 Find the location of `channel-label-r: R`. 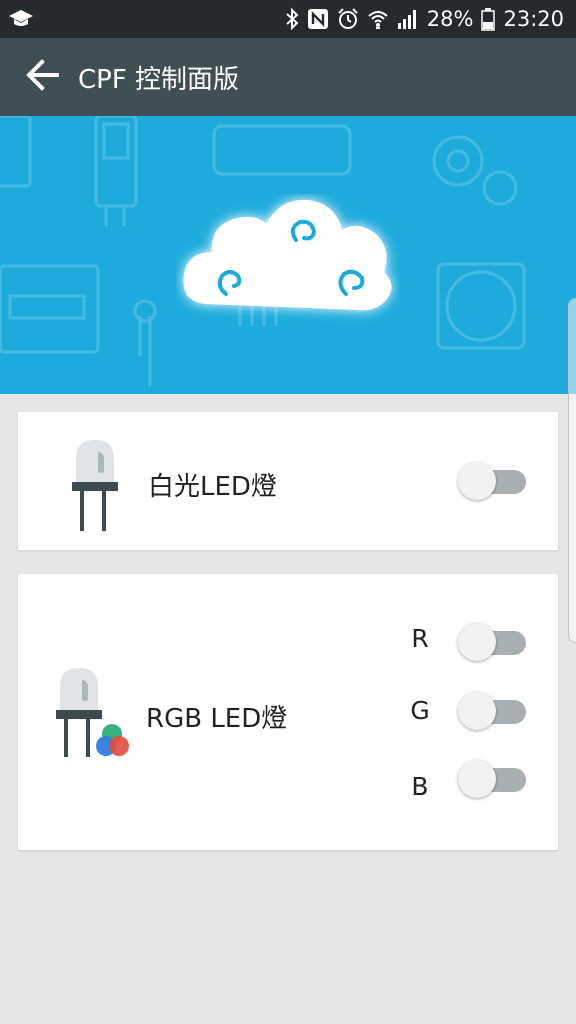

channel-label-r: R is located at coordinates (420, 638).